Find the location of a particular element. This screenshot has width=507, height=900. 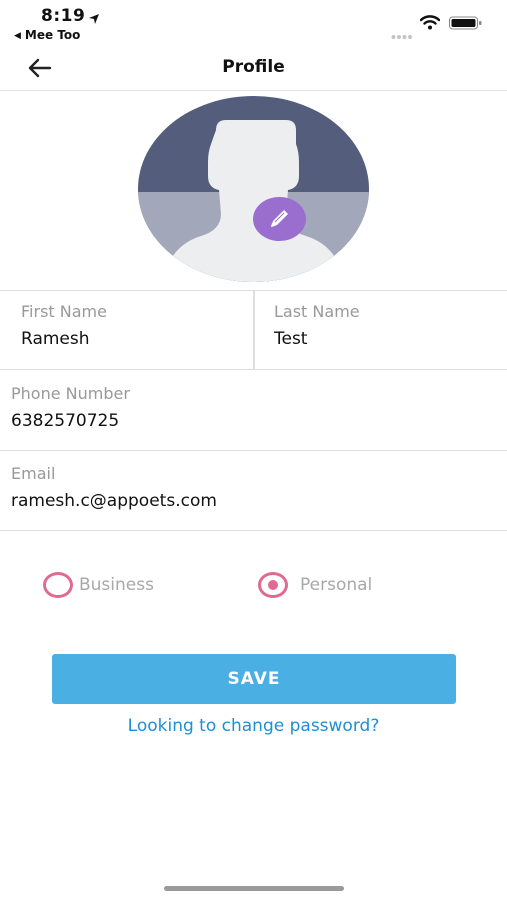

profile-avatar-section is located at coordinates (253, 189).